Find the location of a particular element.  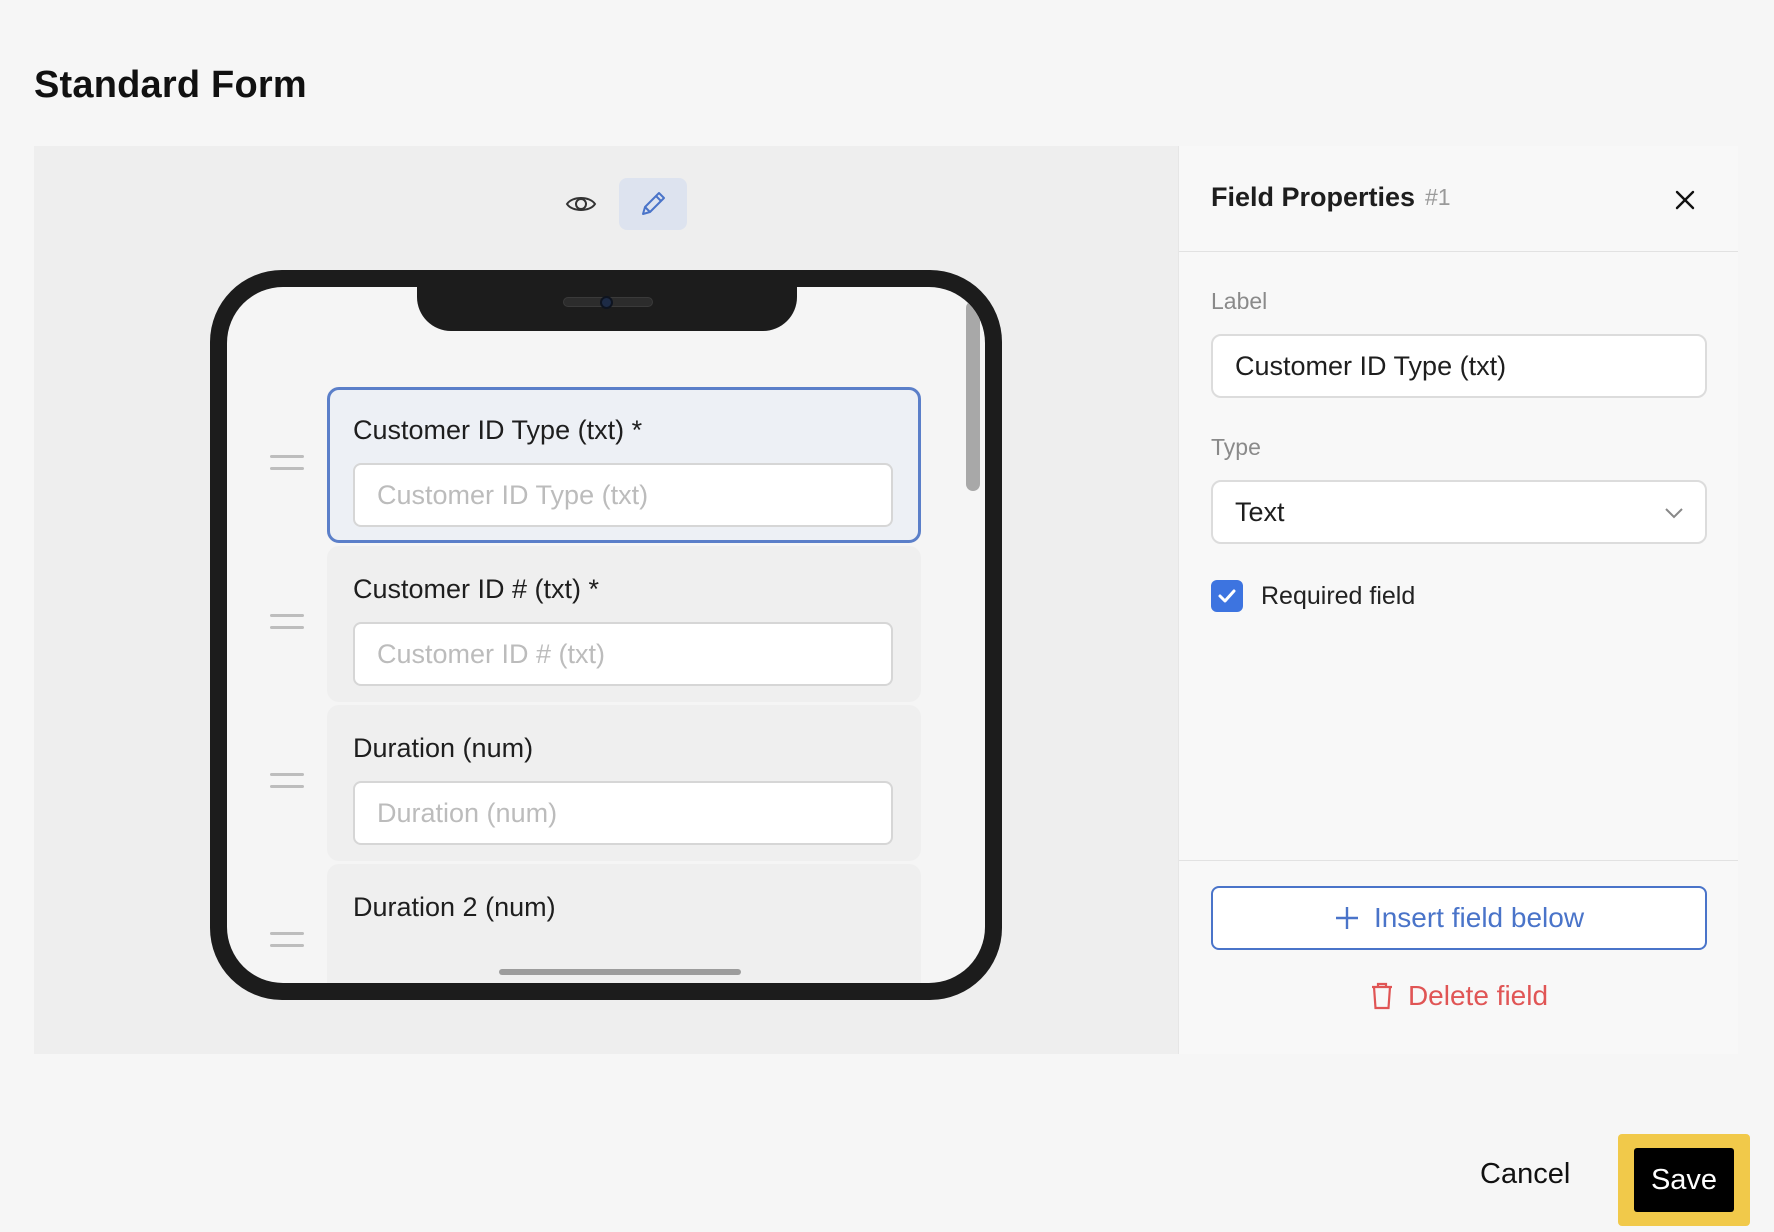

vertical-scrollbar is located at coordinates (973, 396).